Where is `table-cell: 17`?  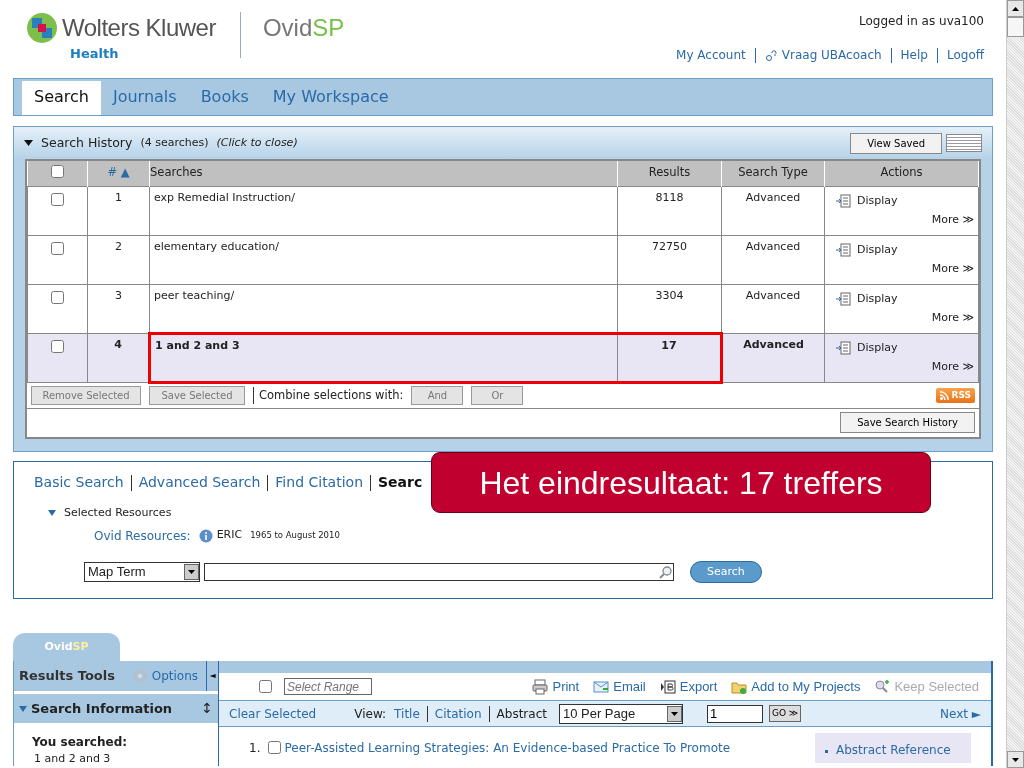
table-cell: 17 is located at coordinates (669, 357).